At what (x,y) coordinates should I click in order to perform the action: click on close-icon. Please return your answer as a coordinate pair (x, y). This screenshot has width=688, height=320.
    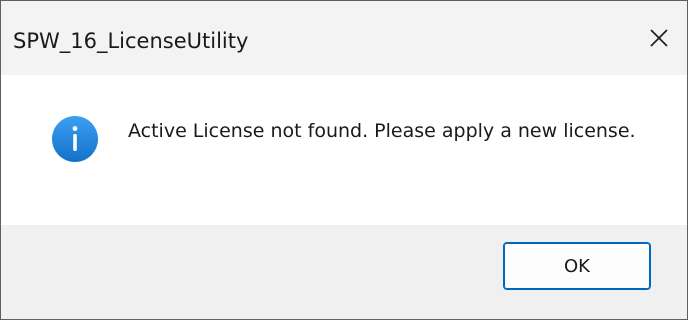
    Looking at the image, I should click on (659, 38).